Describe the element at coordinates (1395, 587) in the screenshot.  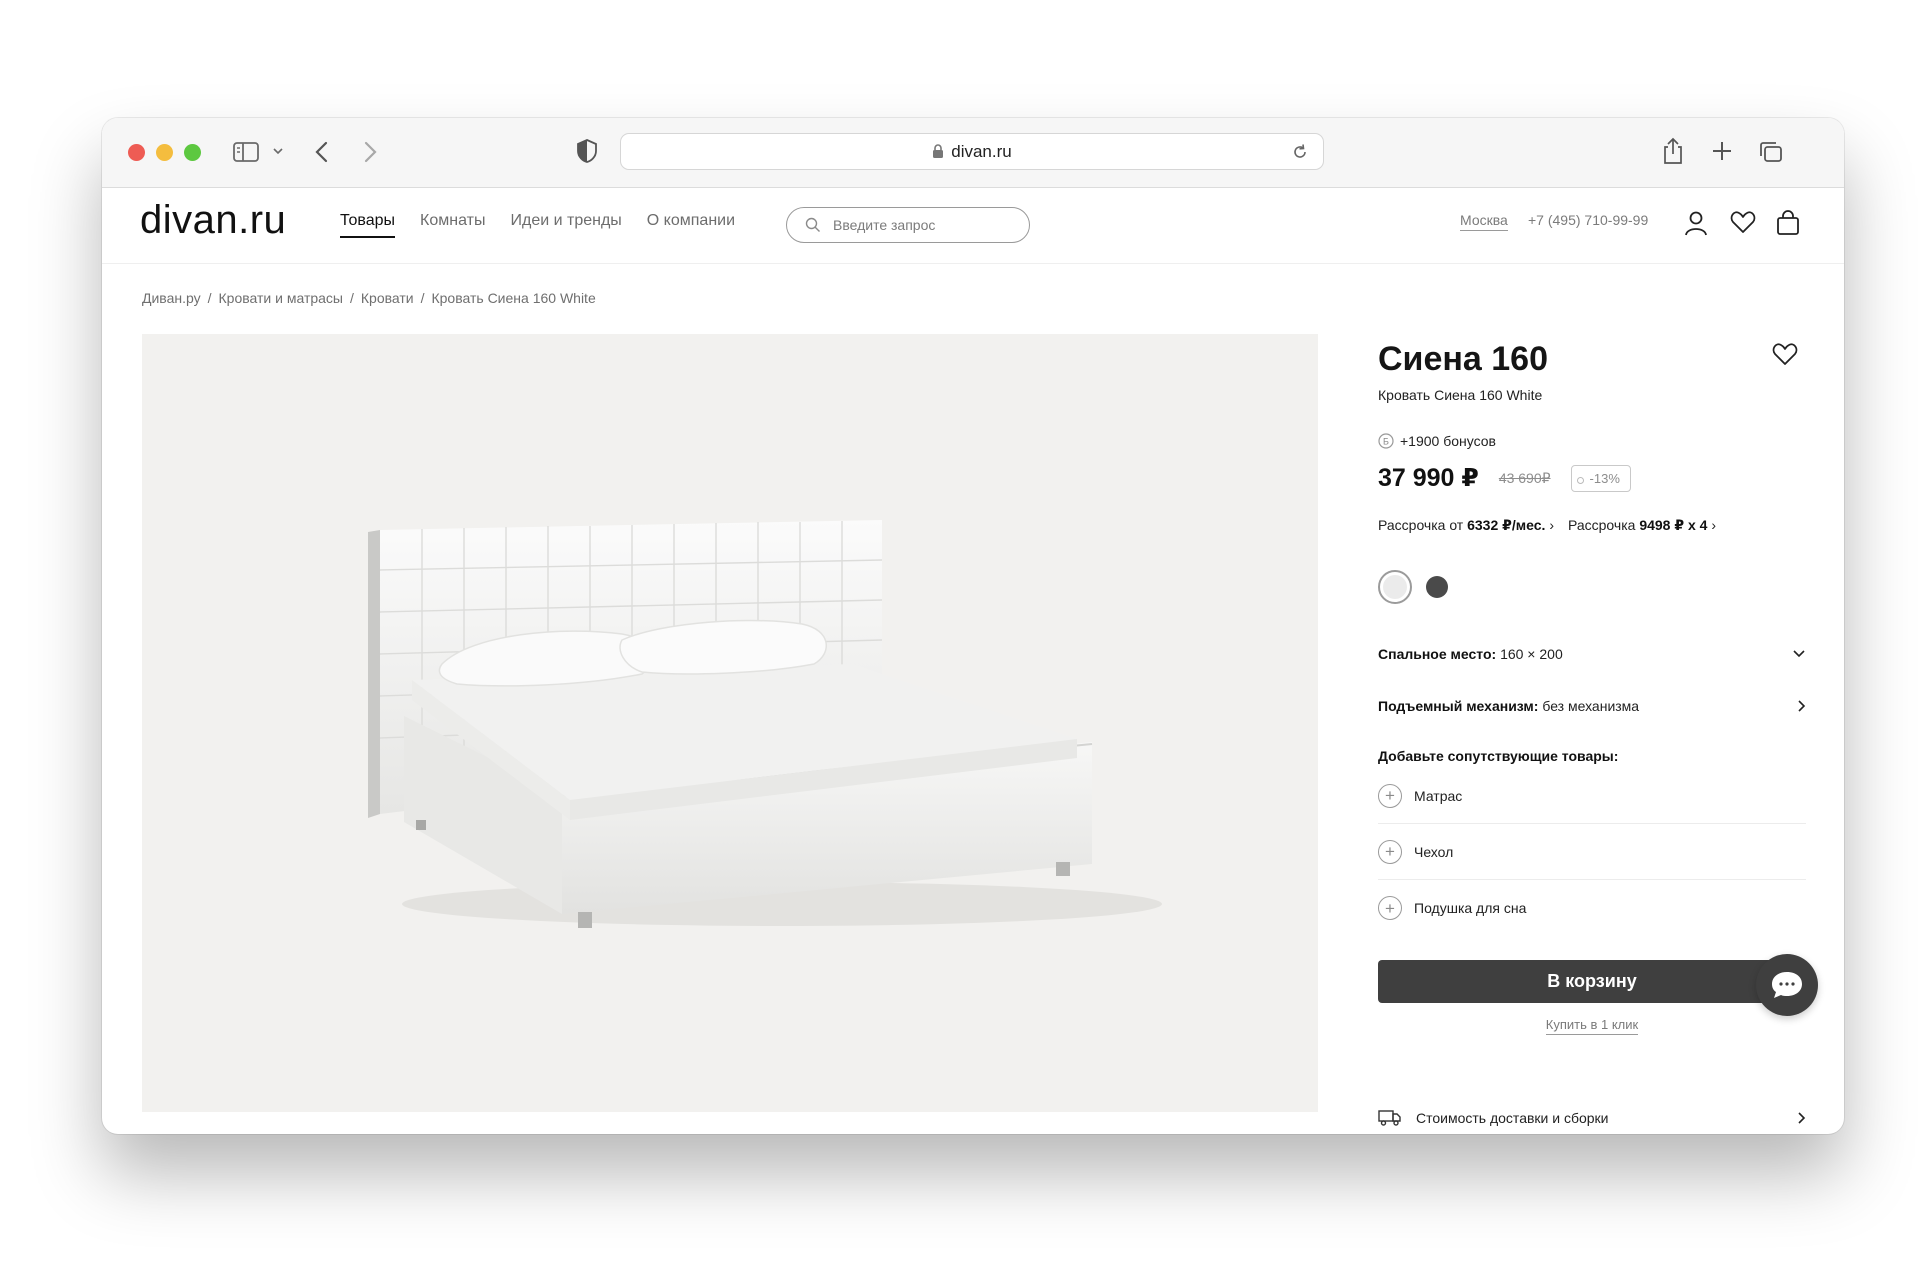
I see `color-swatch-white` at that location.